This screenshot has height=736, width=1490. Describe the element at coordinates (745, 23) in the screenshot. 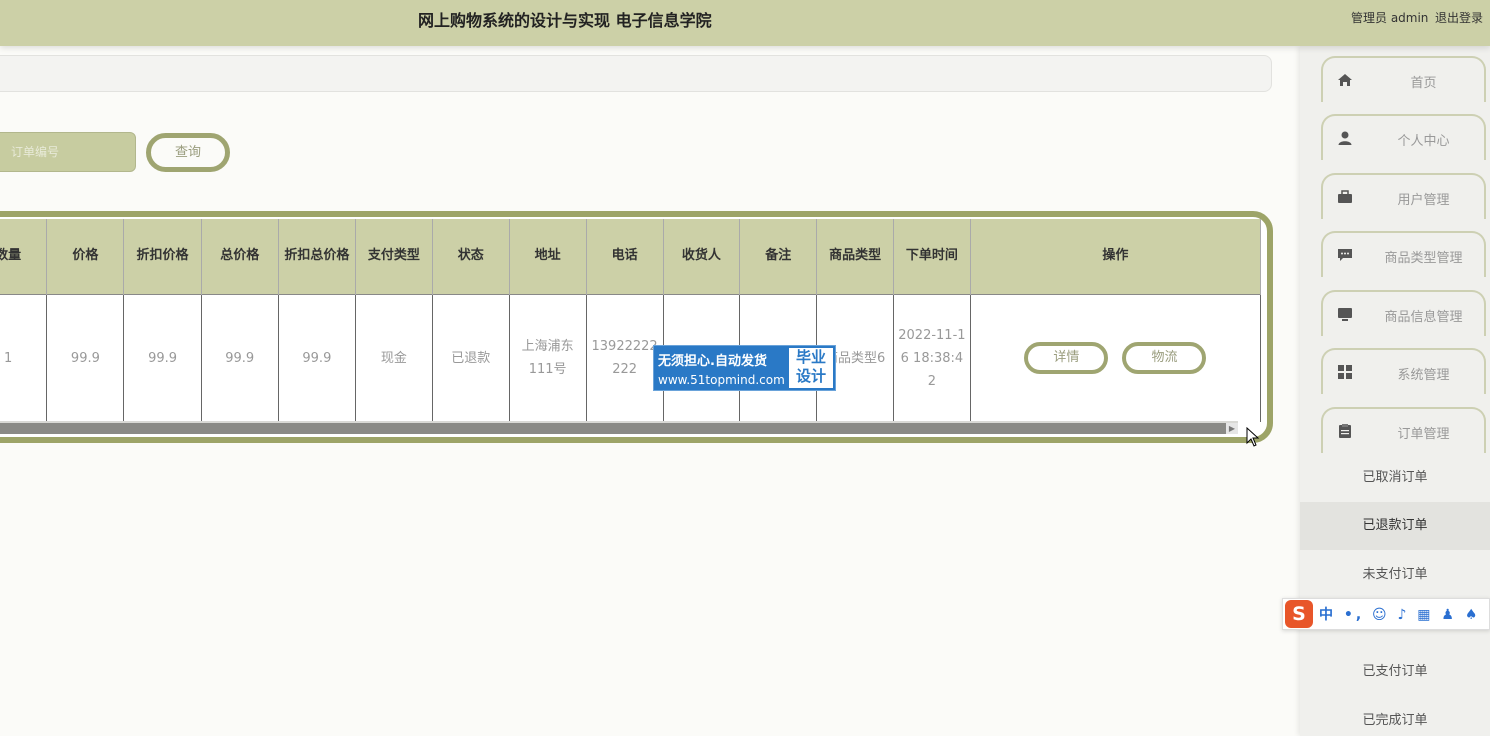

I see `top-header: 网上购物系统的设计与实现 电子信息学院 管理员 admin 退出登录` at that location.